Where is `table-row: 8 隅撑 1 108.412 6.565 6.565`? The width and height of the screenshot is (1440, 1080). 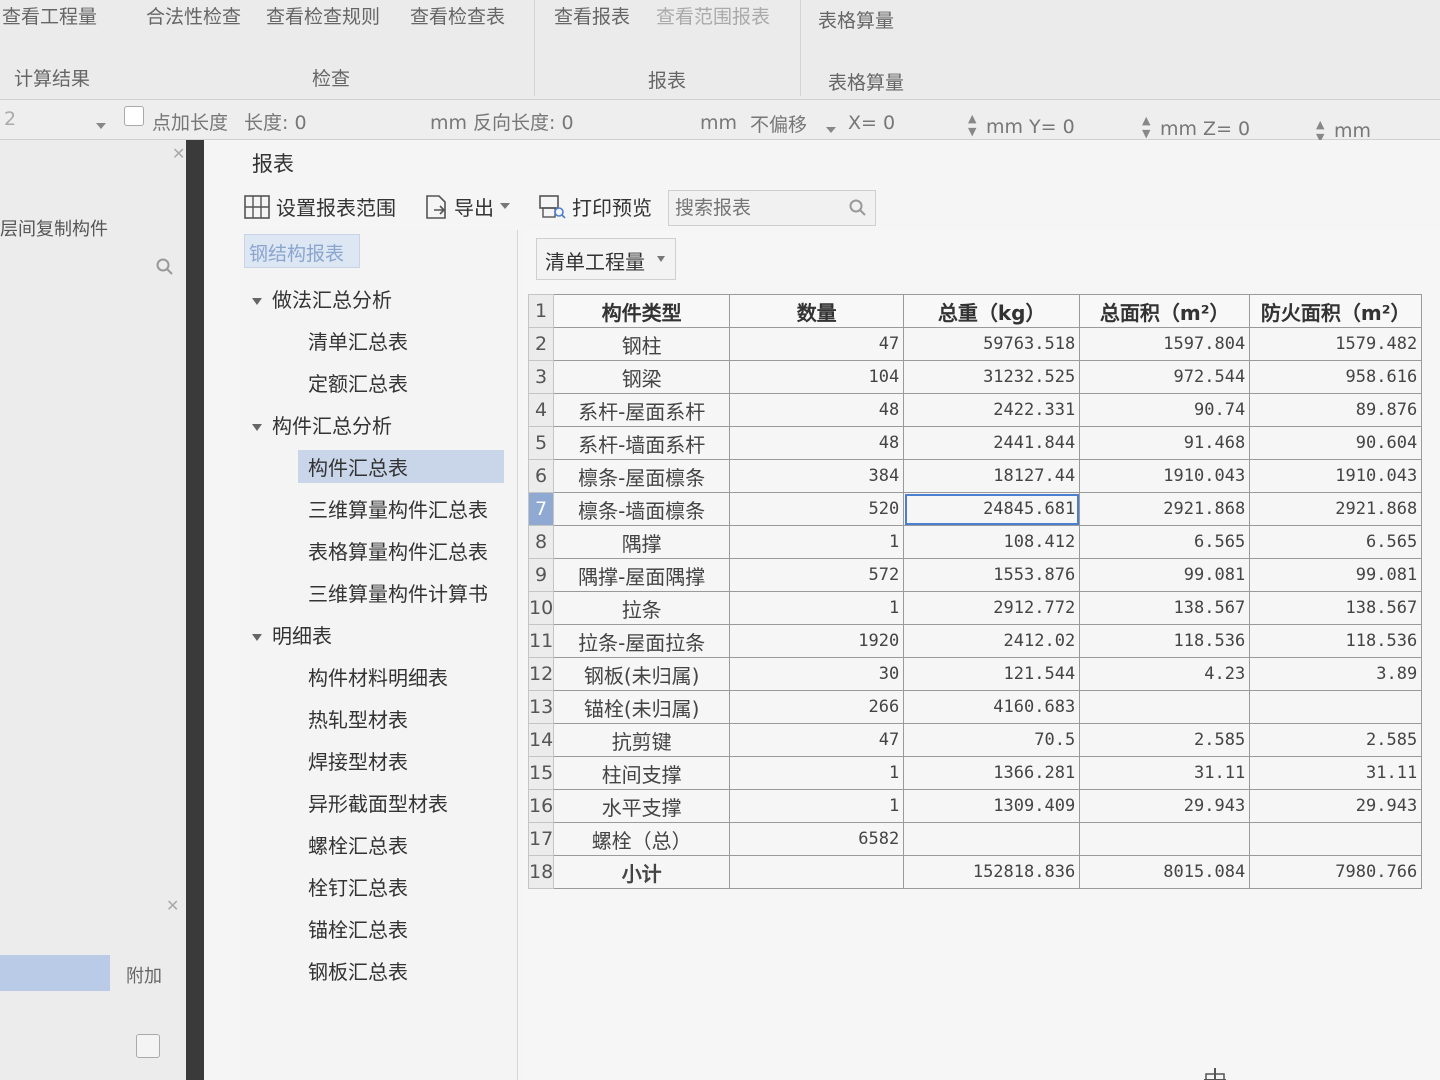 table-row: 8 隅撑 1 108.412 6.565 6.565 is located at coordinates (975, 542).